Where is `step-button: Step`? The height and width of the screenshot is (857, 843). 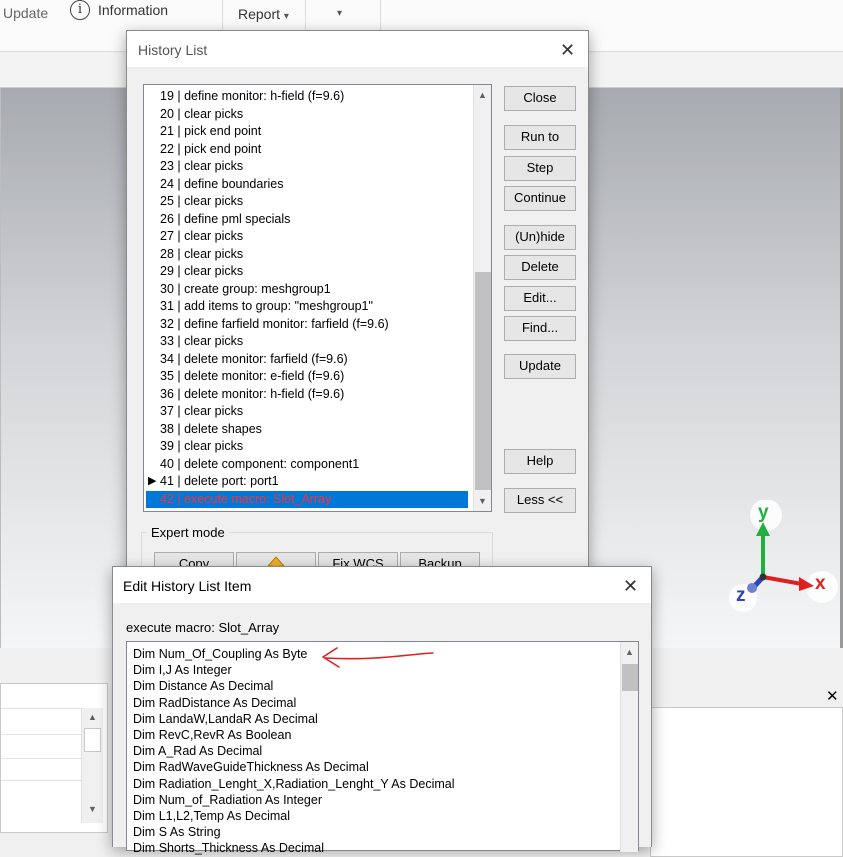 step-button: Step is located at coordinates (540, 168).